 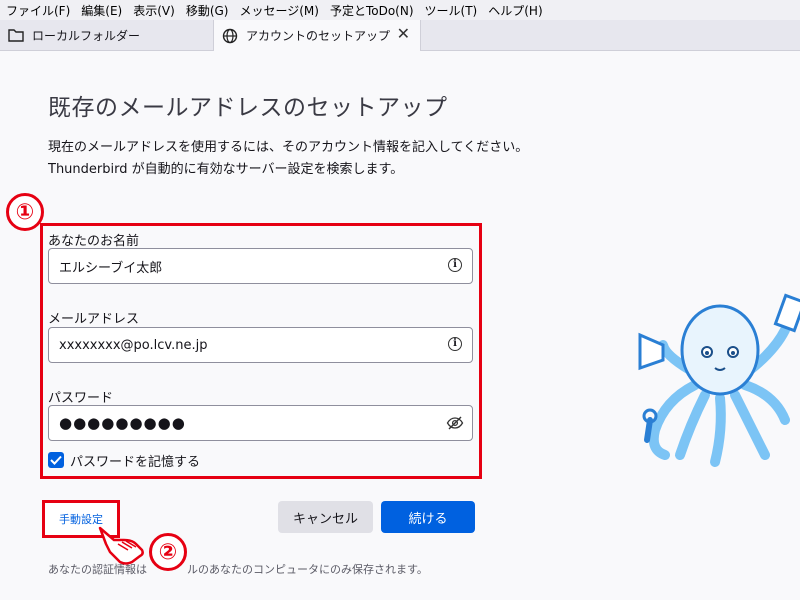 What do you see at coordinates (122, 546) in the screenshot?
I see `pointing-hand-icon` at bounding box center [122, 546].